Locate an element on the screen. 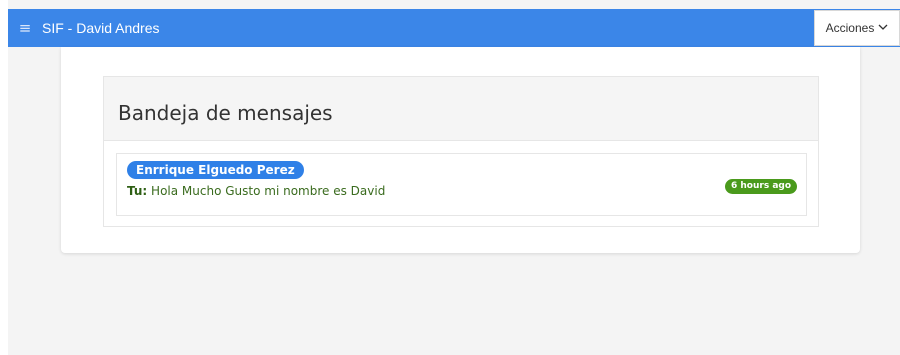 This screenshot has width=900, height=355. page-title: Bandeja de mensajes is located at coordinates (225, 113).